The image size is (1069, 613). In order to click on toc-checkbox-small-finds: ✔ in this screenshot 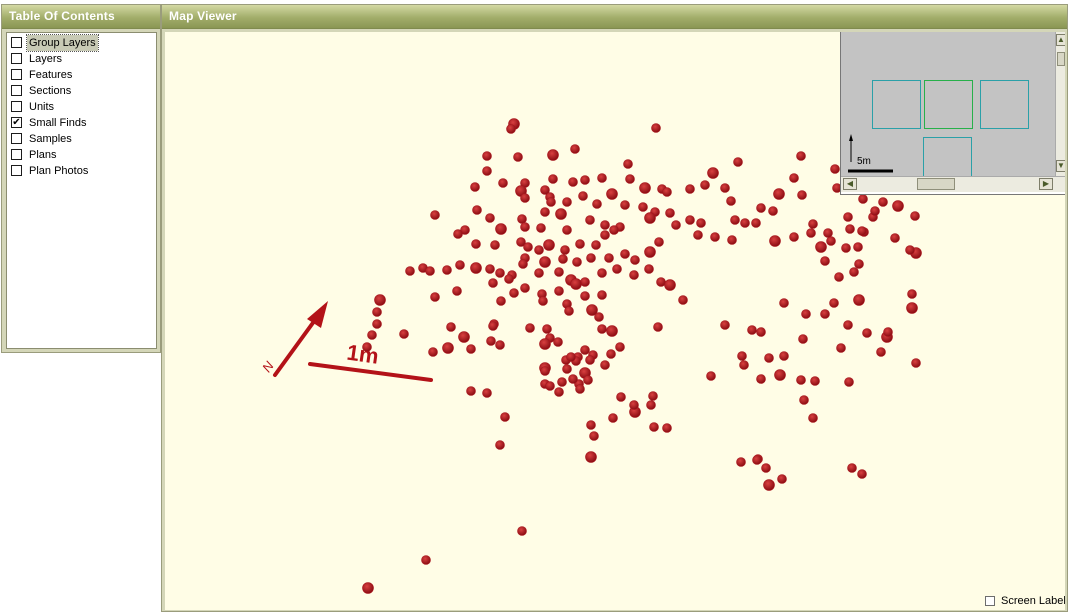, I will do `click(16, 122)`.